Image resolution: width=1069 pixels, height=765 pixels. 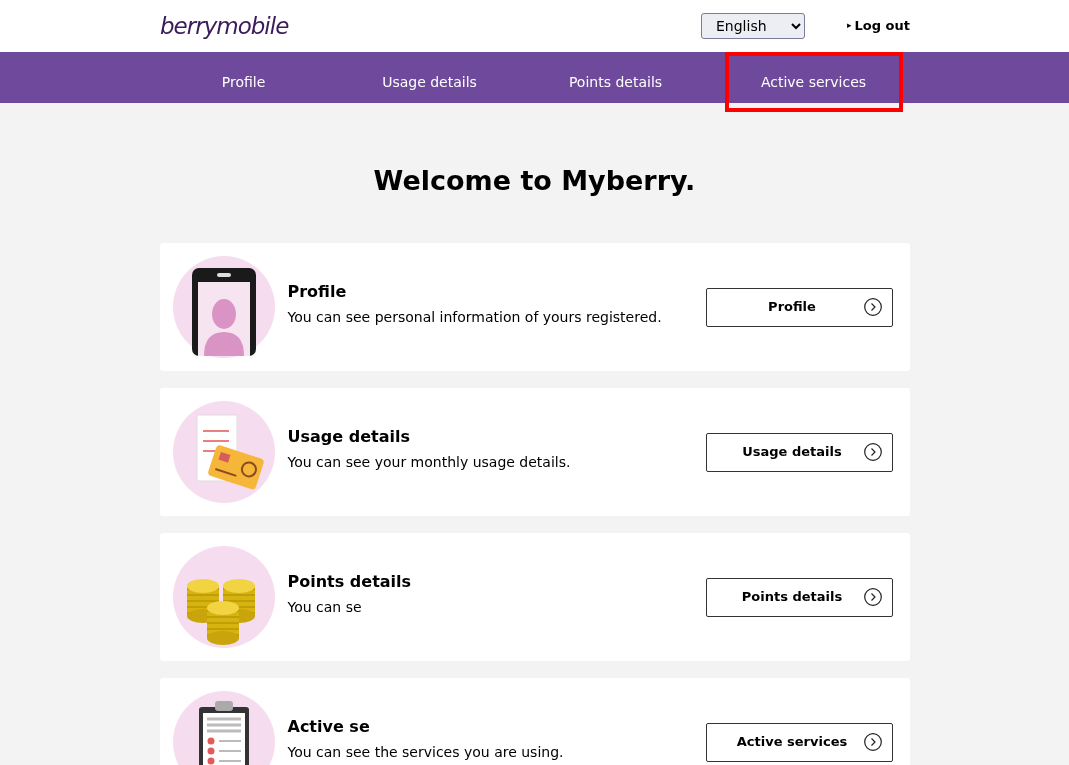 What do you see at coordinates (349, 436) in the screenshot?
I see `card-title: Usage details` at bounding box center [349, 436].